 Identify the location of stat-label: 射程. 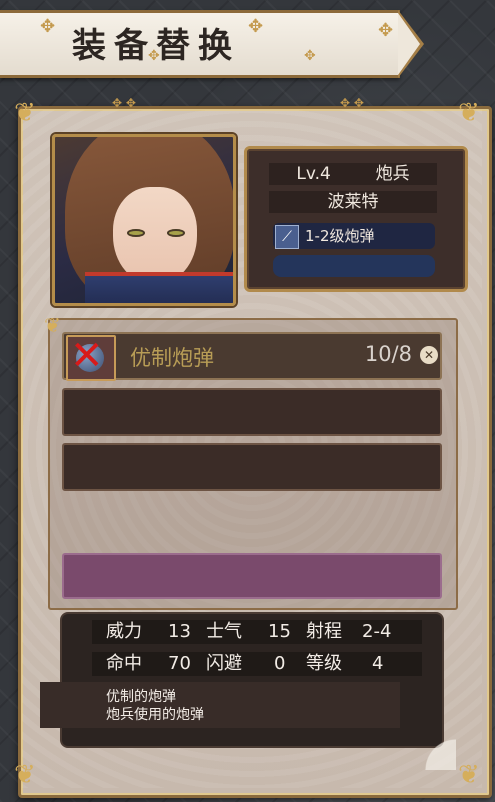
(324, 631).